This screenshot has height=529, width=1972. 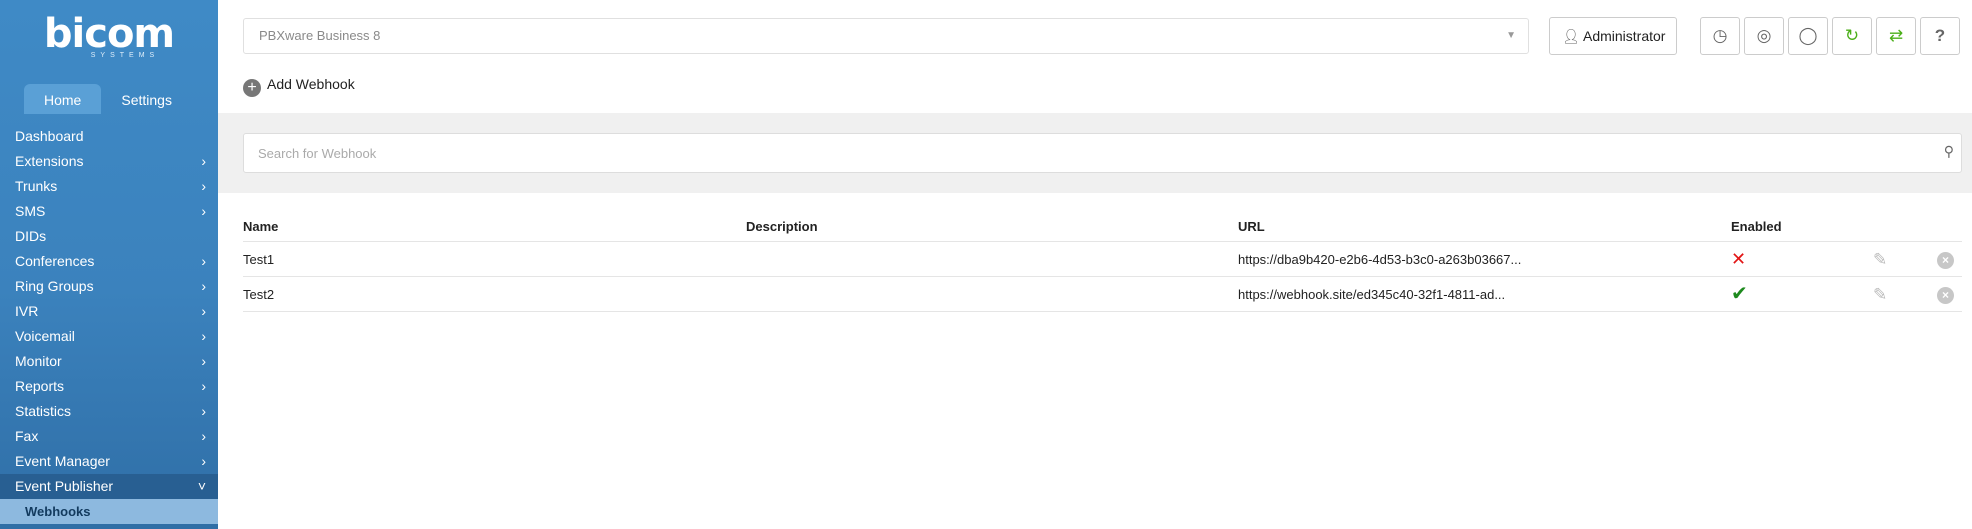 I want to click on help-icon: ?, so click(x=1940, y=35).